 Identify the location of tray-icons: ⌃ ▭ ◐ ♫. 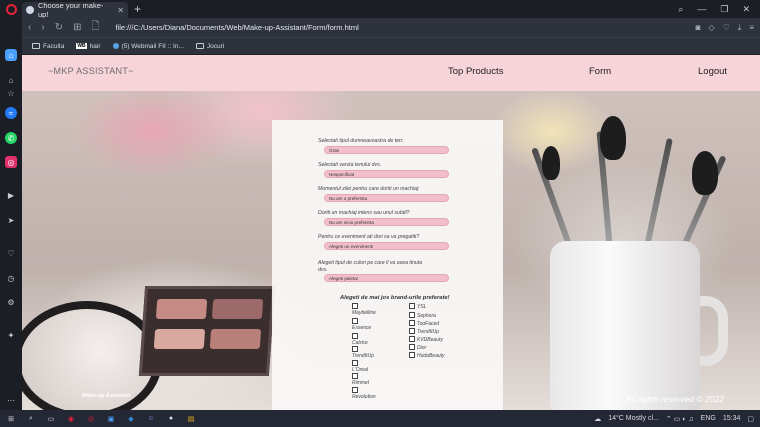
(680, 419).